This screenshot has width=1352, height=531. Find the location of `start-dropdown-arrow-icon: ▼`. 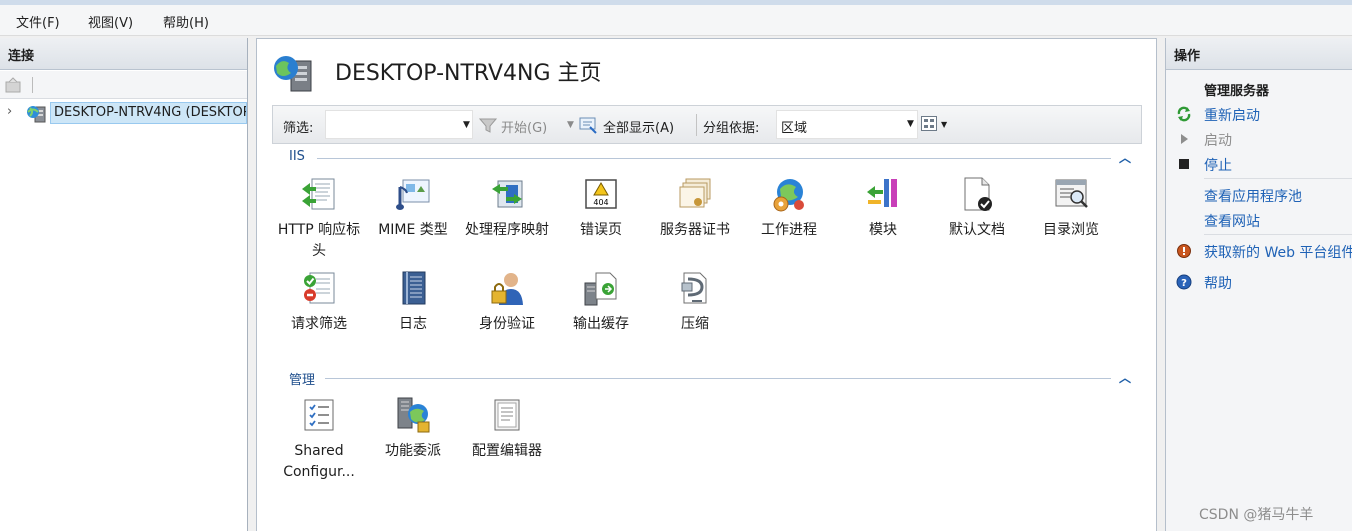

start-dropdown-arrow-icon: ▼ is located at coordinates (570, 125).